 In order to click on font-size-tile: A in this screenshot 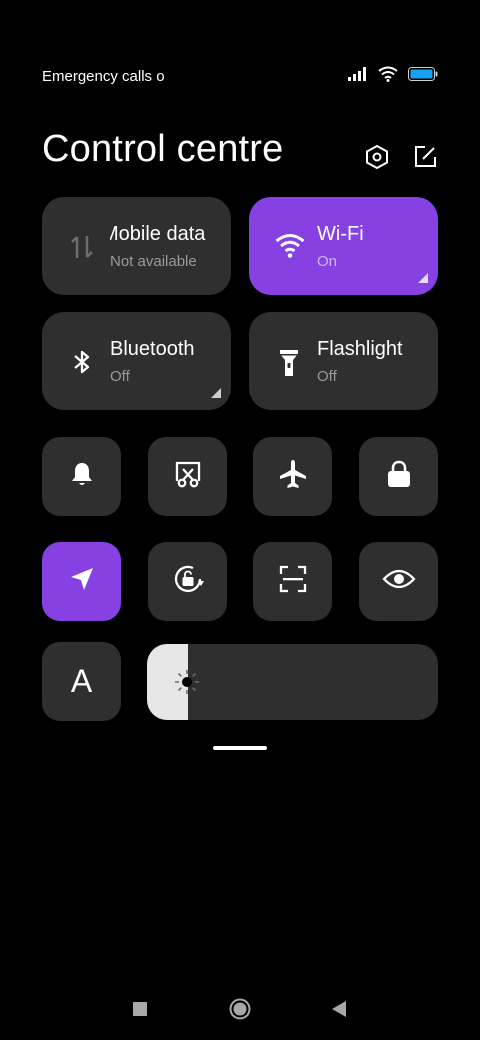, I will do `click(81, 681)`.